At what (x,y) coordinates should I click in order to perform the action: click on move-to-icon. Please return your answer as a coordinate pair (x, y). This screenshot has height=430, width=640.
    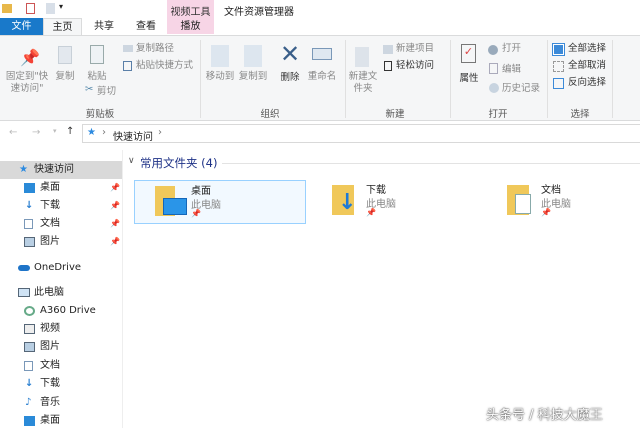
    Looking at the image, I should click on (220, 56).